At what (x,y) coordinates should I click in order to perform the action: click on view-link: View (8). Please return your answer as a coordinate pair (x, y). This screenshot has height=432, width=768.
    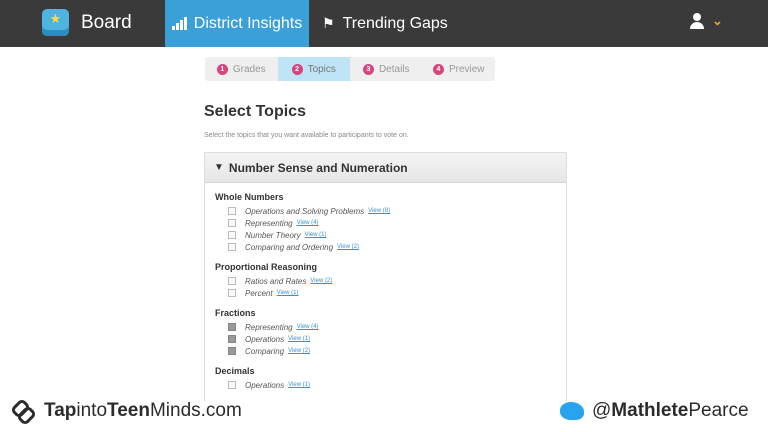
    Looking at the image, I should click on (379, 211).